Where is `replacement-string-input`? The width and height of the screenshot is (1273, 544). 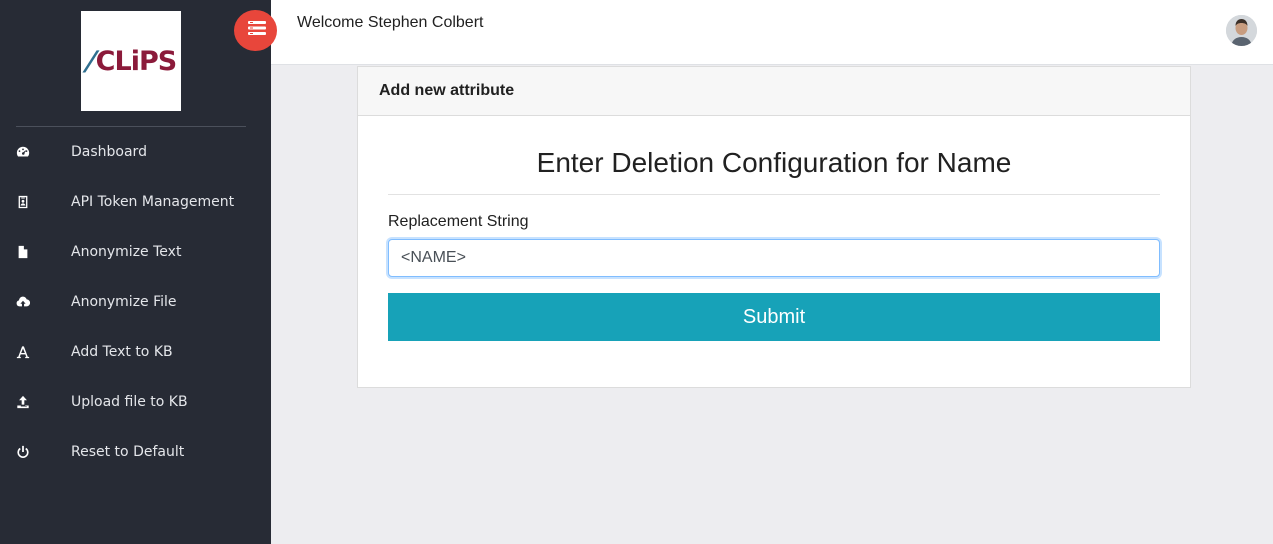 replacement-string-input is located at coordinates (774, 258).